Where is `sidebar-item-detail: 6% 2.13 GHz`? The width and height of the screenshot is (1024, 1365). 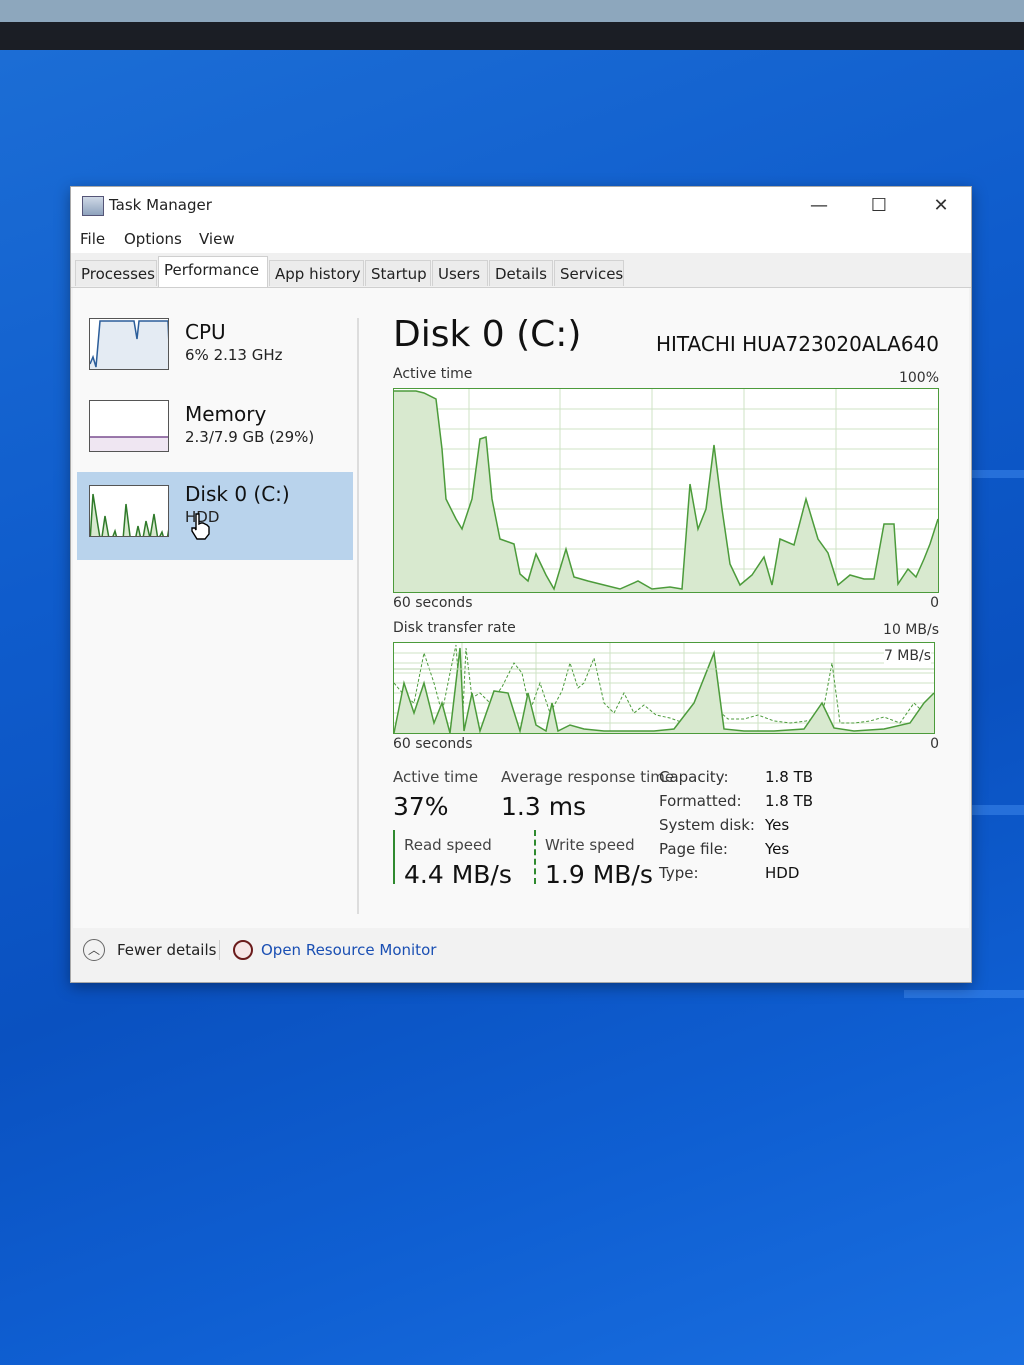
sidebar-item-detail: 6% 2.13 GHz is located at coordinates (234, 355).